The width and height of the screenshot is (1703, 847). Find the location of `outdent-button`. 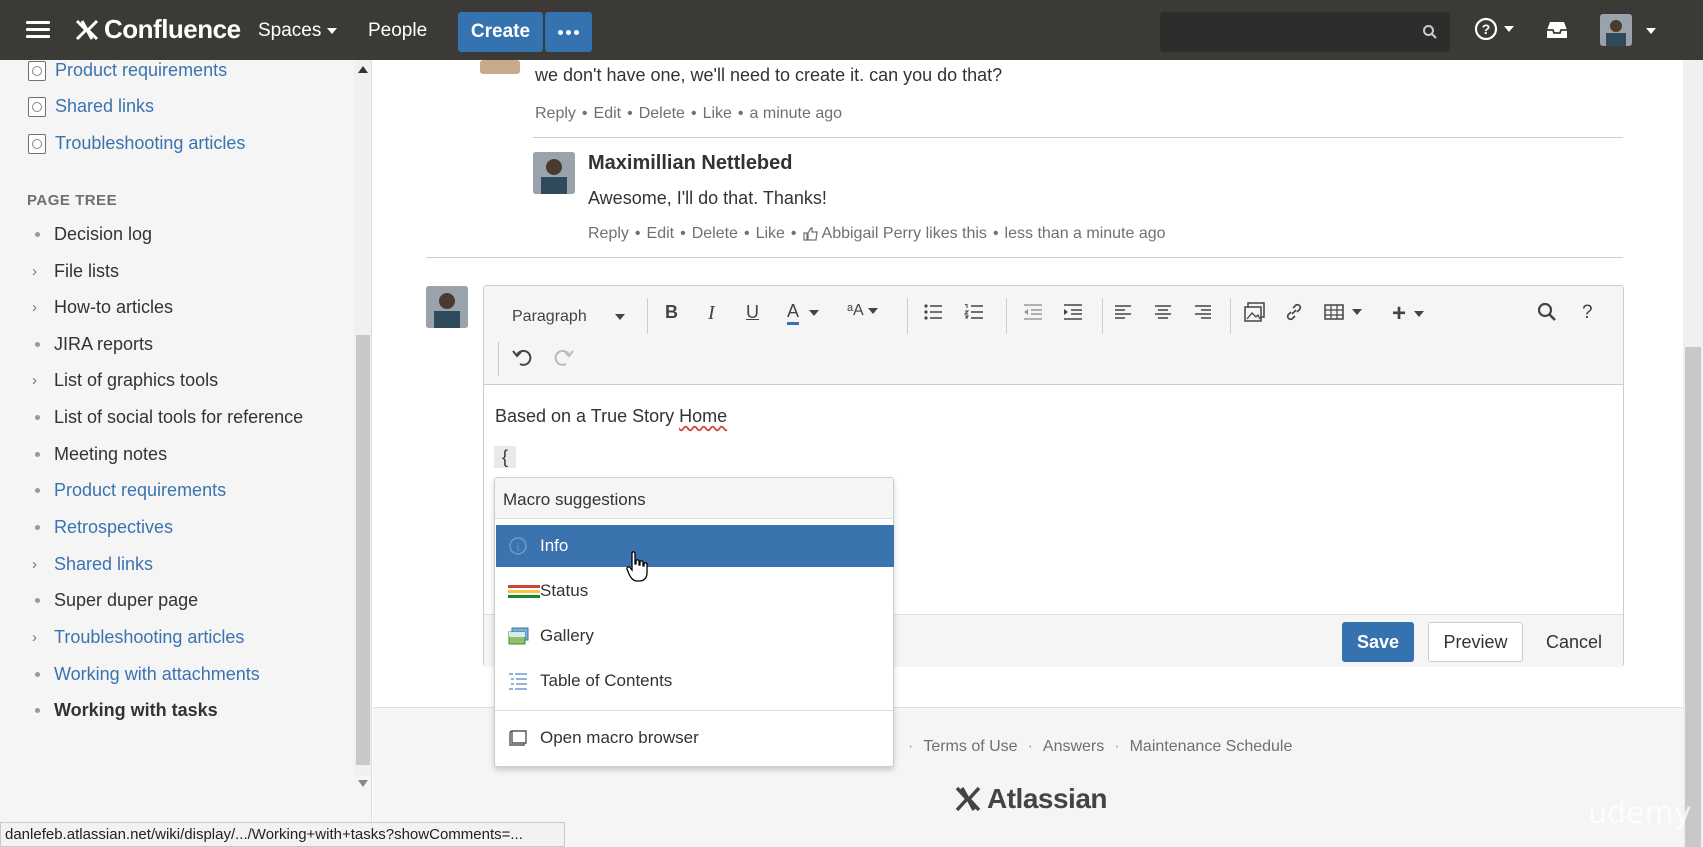

outdent-button is located at coordinates (1033, 312).